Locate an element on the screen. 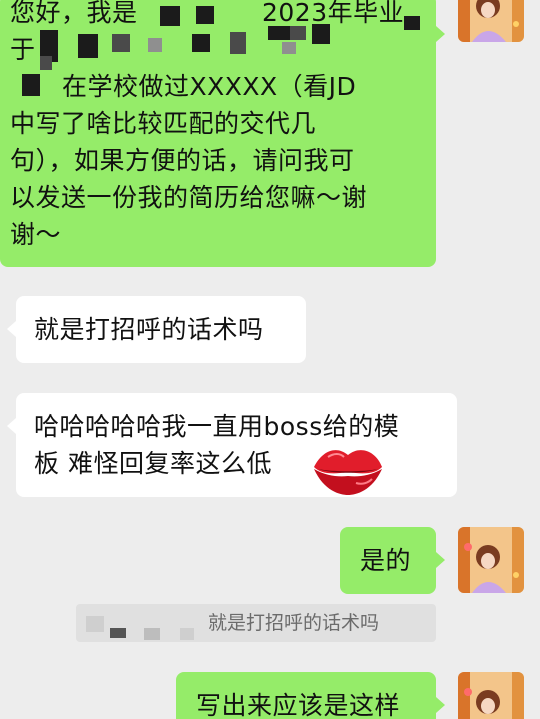 The image size is (540, 719). red-lips-sticker is located at coordinates (348, 470).